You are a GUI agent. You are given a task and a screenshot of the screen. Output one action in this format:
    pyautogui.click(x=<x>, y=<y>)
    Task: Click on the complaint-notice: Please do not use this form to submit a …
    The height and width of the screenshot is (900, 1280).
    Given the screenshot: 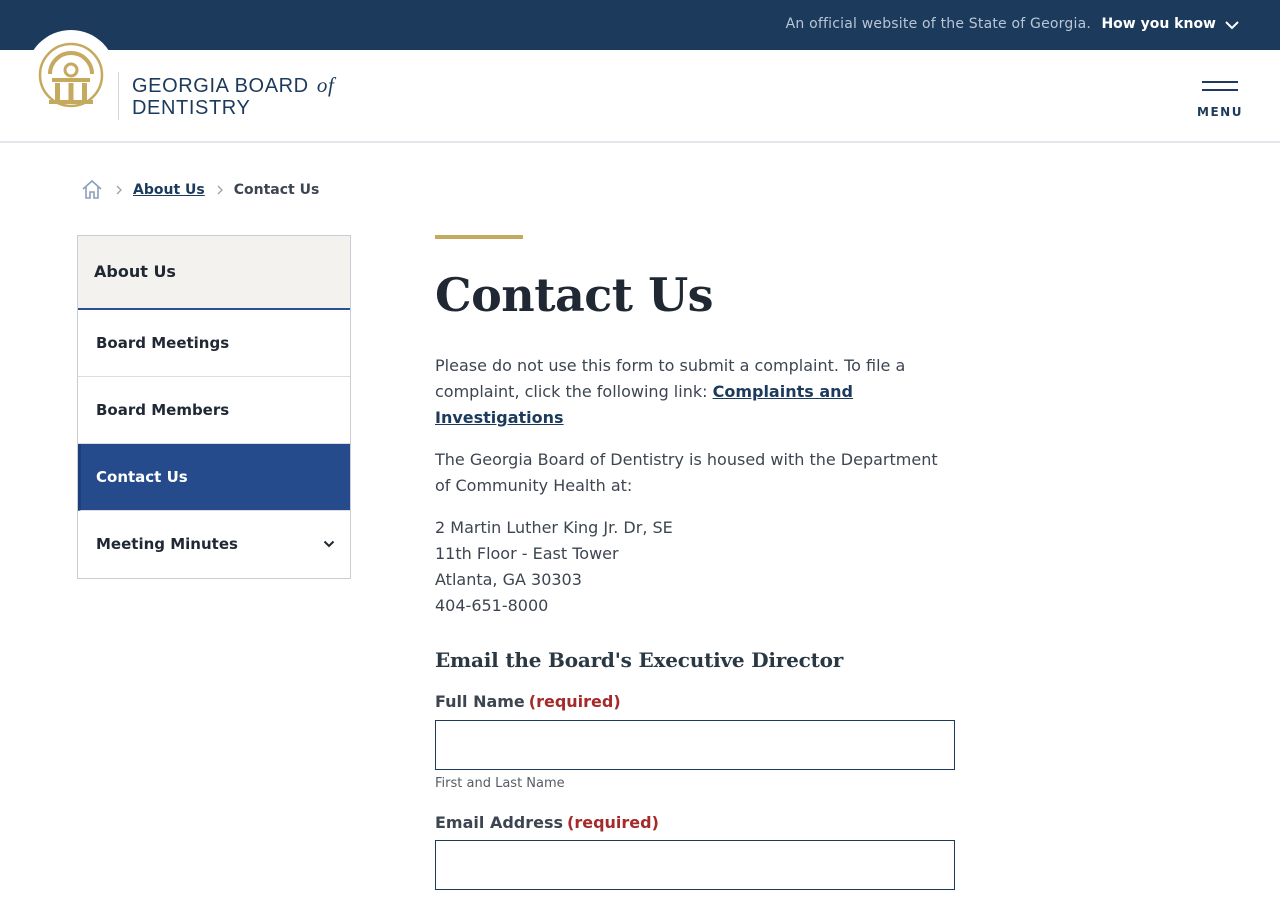 What is the action you would take?
    pyautogui.click(x=695, y=392)
    